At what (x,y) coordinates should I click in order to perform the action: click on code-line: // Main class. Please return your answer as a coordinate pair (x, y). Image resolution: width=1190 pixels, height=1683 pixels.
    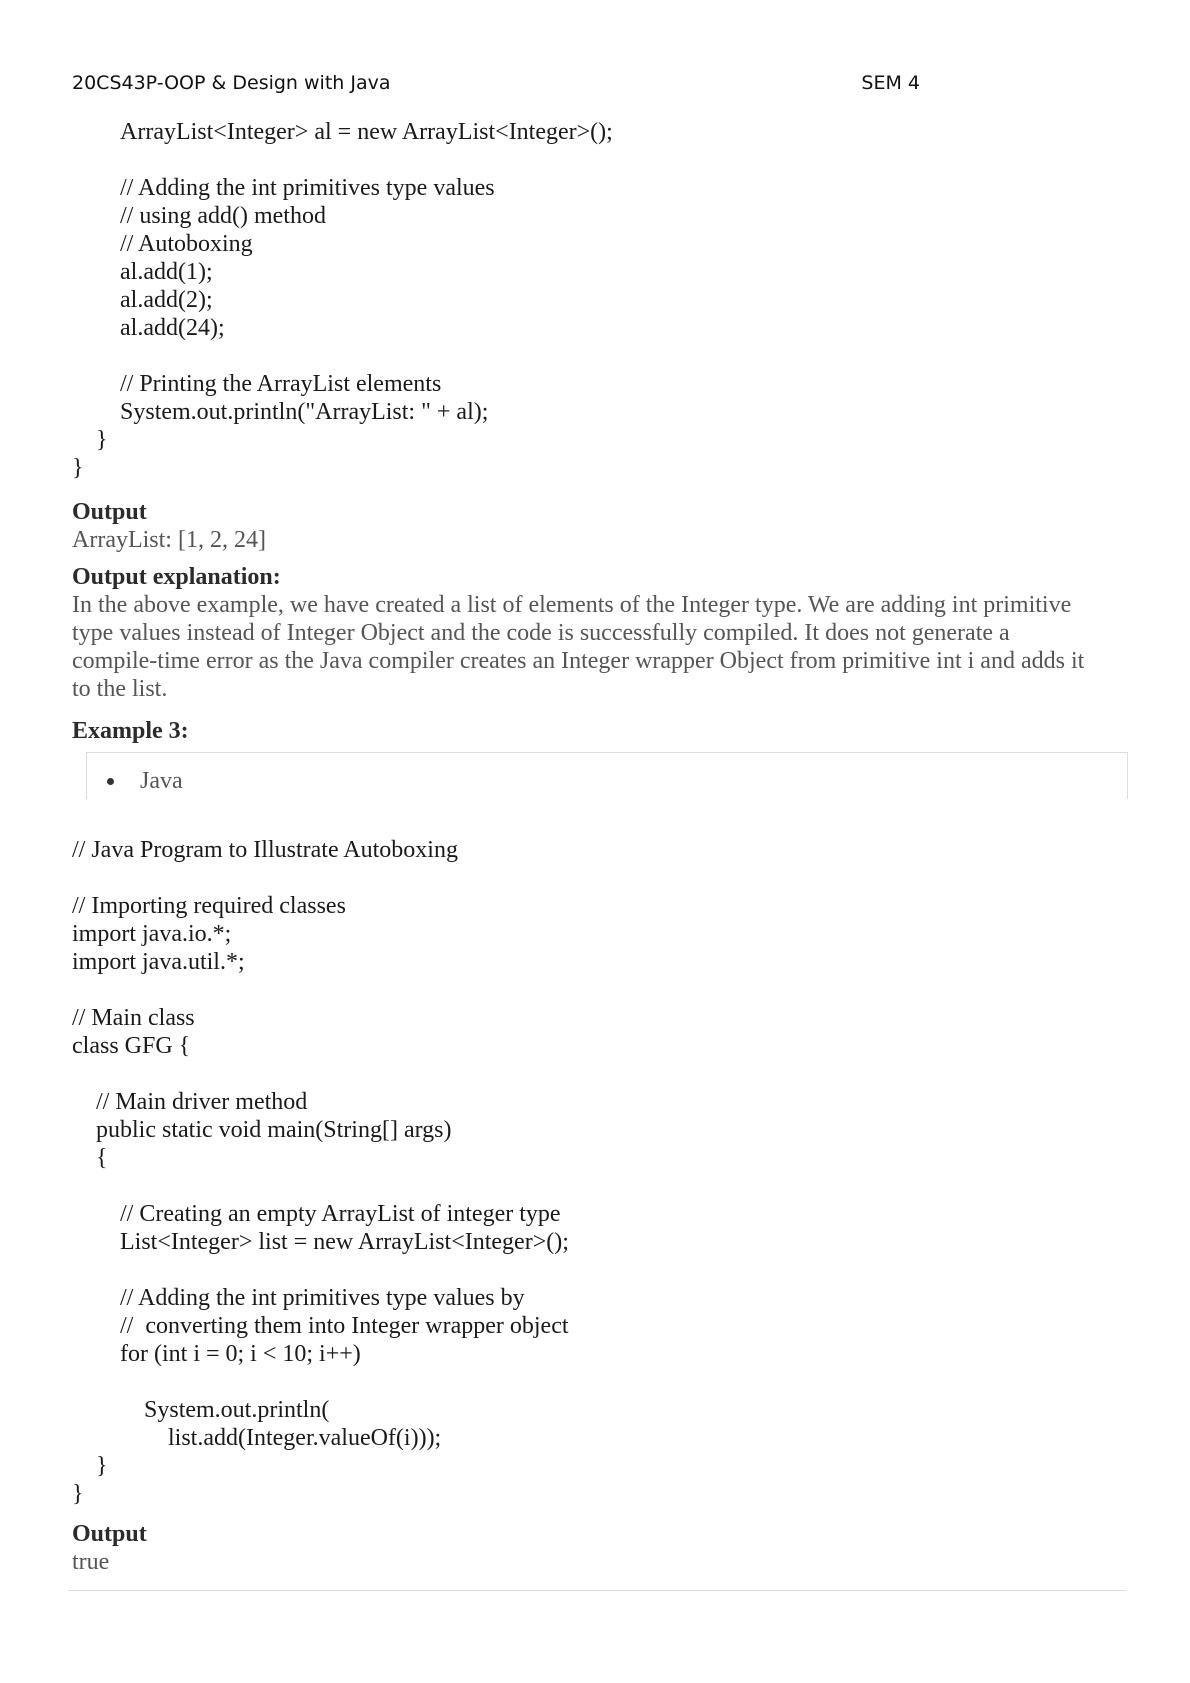
    Looking at the image, I should click on (133, 1018).